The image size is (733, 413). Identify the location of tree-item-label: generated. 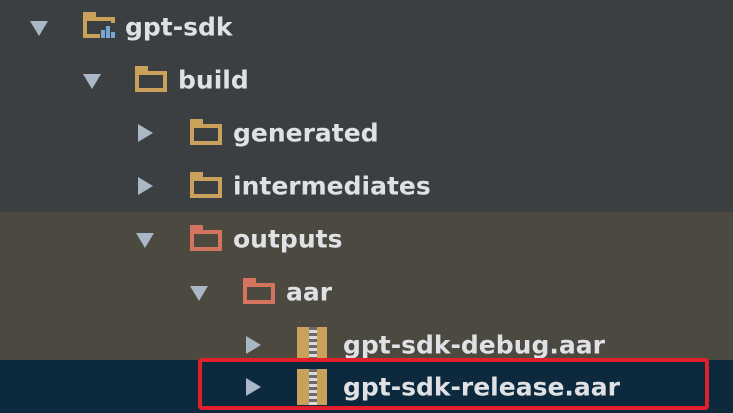
(306, 132).